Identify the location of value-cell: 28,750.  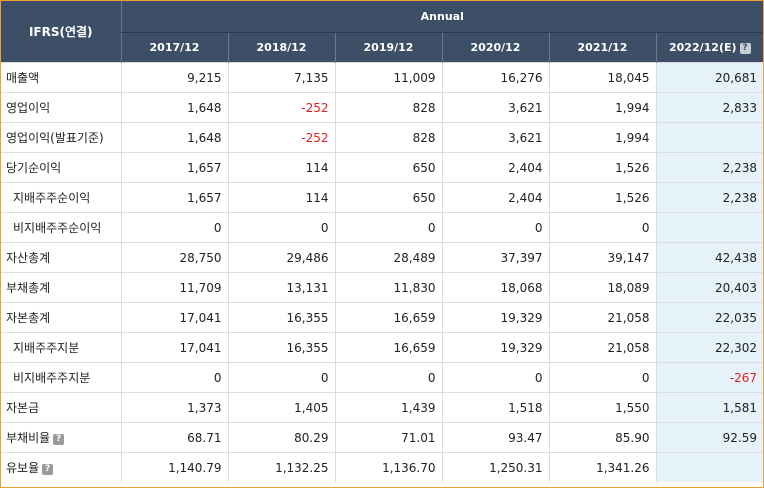
(174, 257).